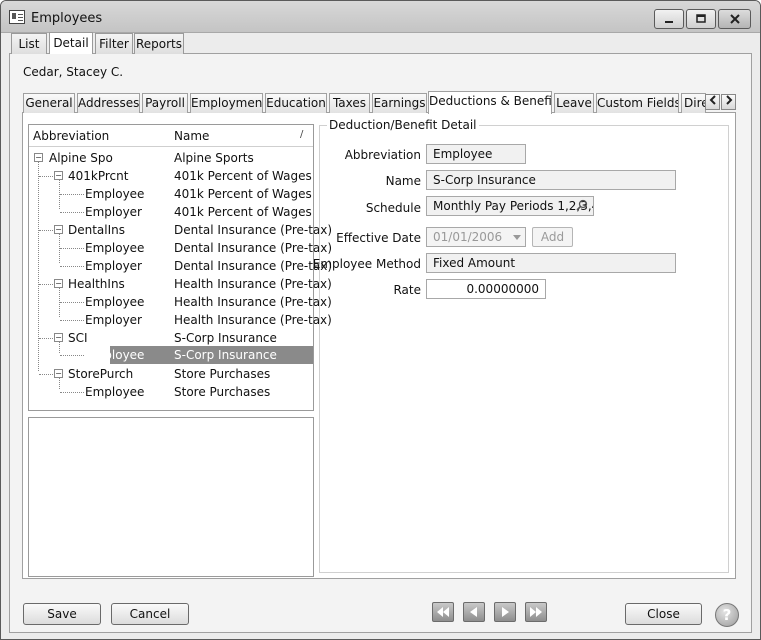  Describe the element at coordinates (403, 181) in the screenshot. I see `name-label: Name` at that location.